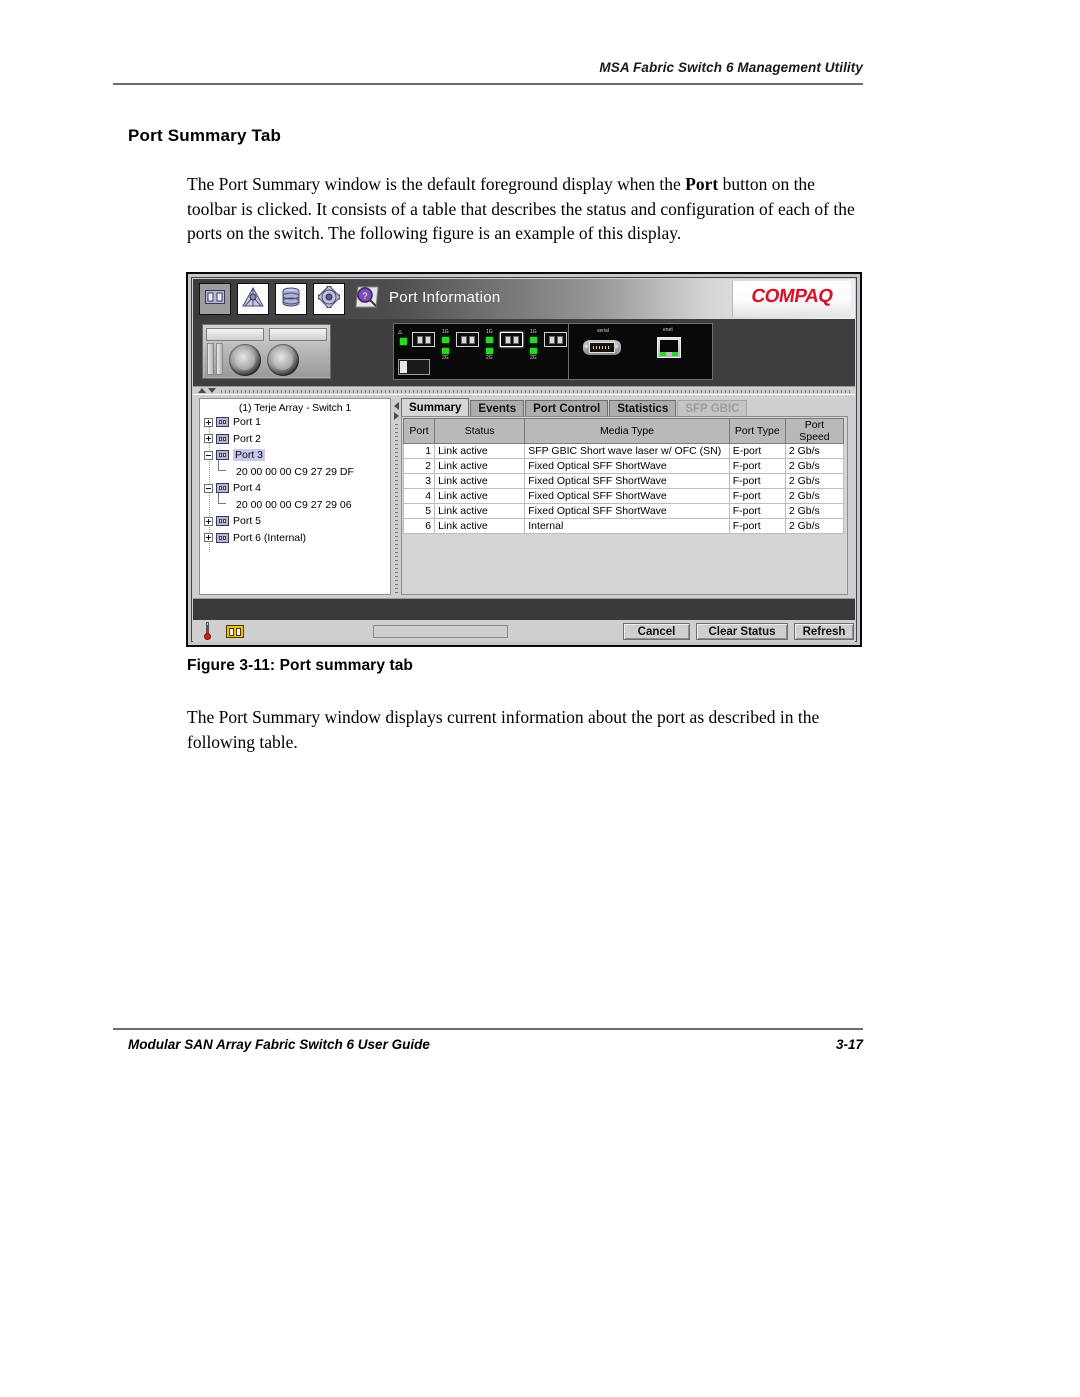 This screenshot has width=1080, height=1397. What do you see at coordinates (267, 360) in the screenshot?
I see `fan-bank` at bounding box center [267, 360].